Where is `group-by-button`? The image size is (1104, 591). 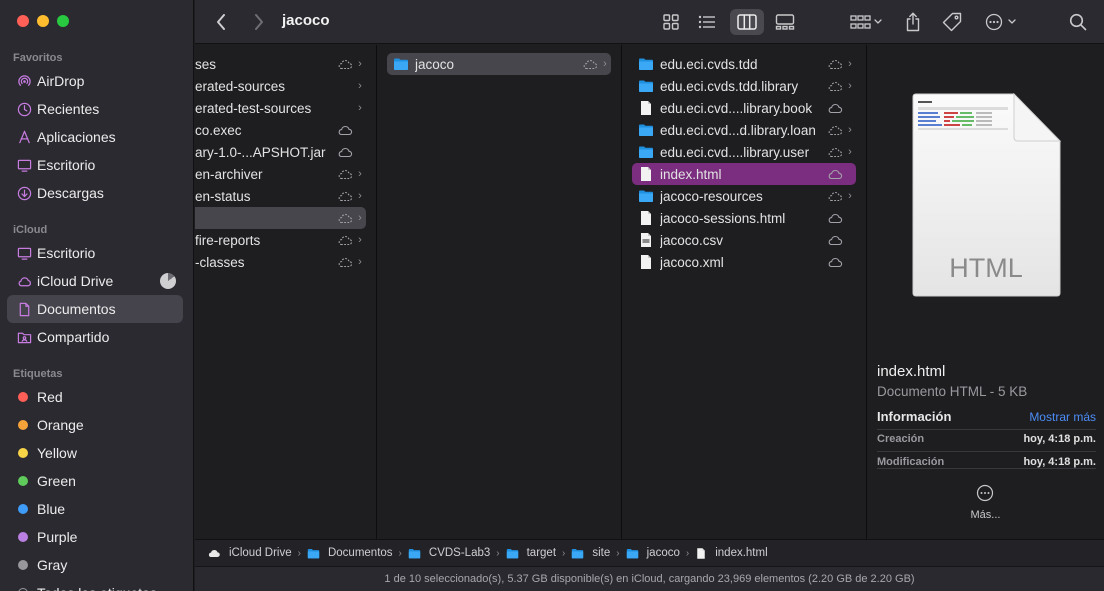 group-by-button is located at coordinates (866, 22).